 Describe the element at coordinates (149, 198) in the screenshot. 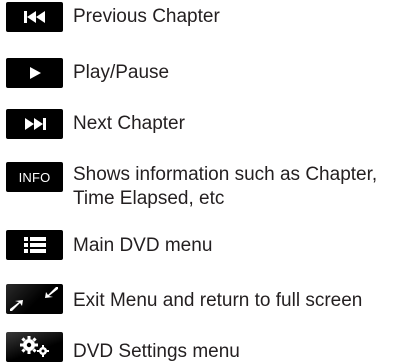

I see `label-line: Time Elapsed, etc` at that location.